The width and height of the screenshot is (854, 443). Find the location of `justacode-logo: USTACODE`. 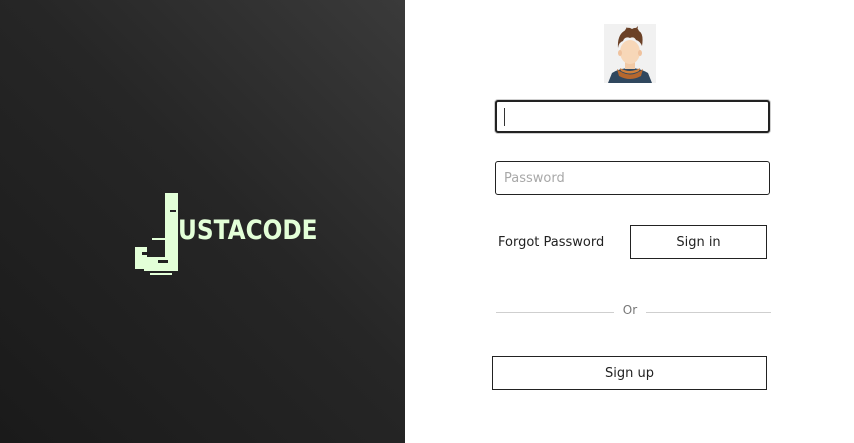

justacode-logo: USTACODE is located at coordinates (225, 235).